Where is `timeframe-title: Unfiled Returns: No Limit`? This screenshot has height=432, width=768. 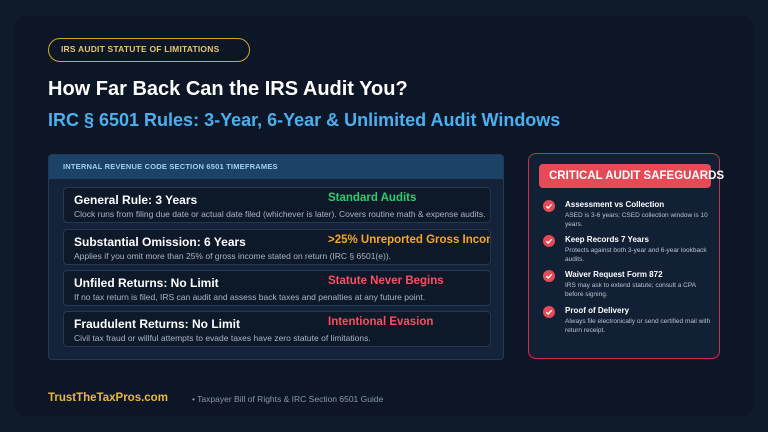 timeframe-title: Unfiled Returns: No Limit is located at coordinates (146, 283).